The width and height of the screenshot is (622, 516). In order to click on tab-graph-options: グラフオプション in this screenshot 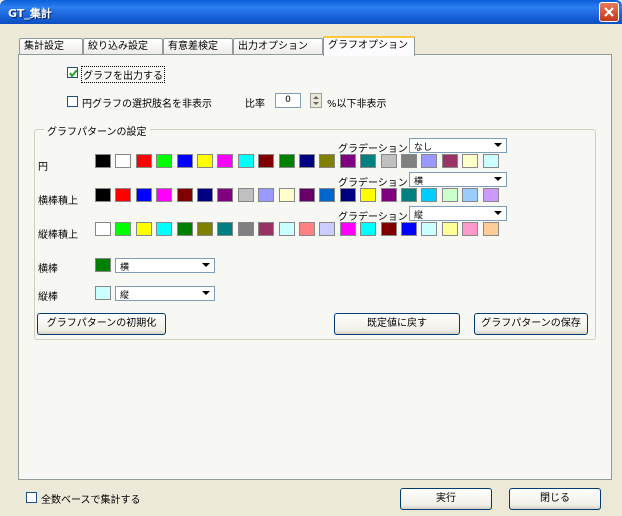, I will do `click(369, 46)`.